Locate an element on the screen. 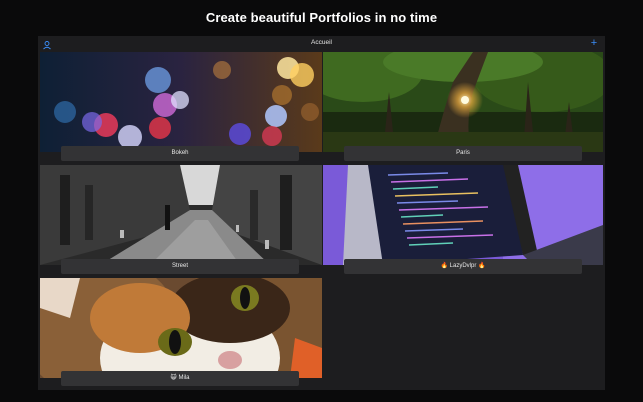 The image size is (643, 402). bokeh-photo is located at coordinates (181, 102).